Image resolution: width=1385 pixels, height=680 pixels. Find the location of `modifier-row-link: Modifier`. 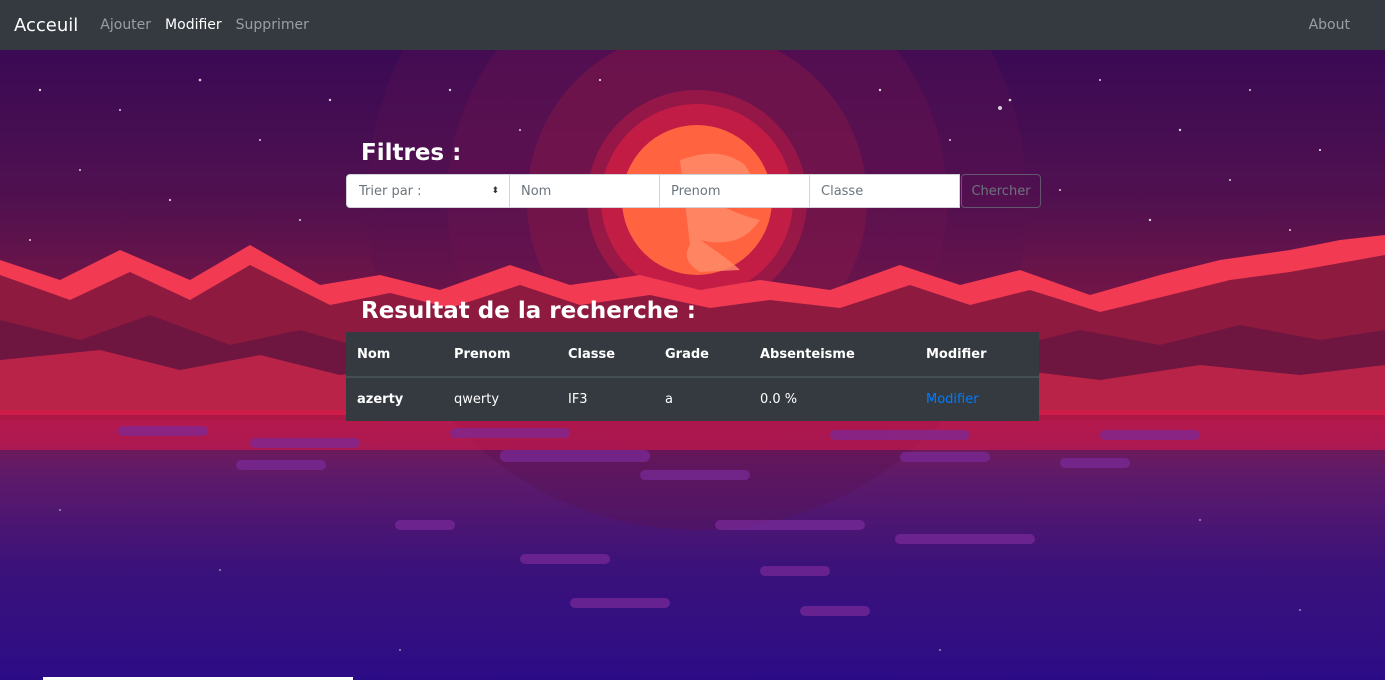

modifier-row-link: Modifier is located at coordinates (952, 399).